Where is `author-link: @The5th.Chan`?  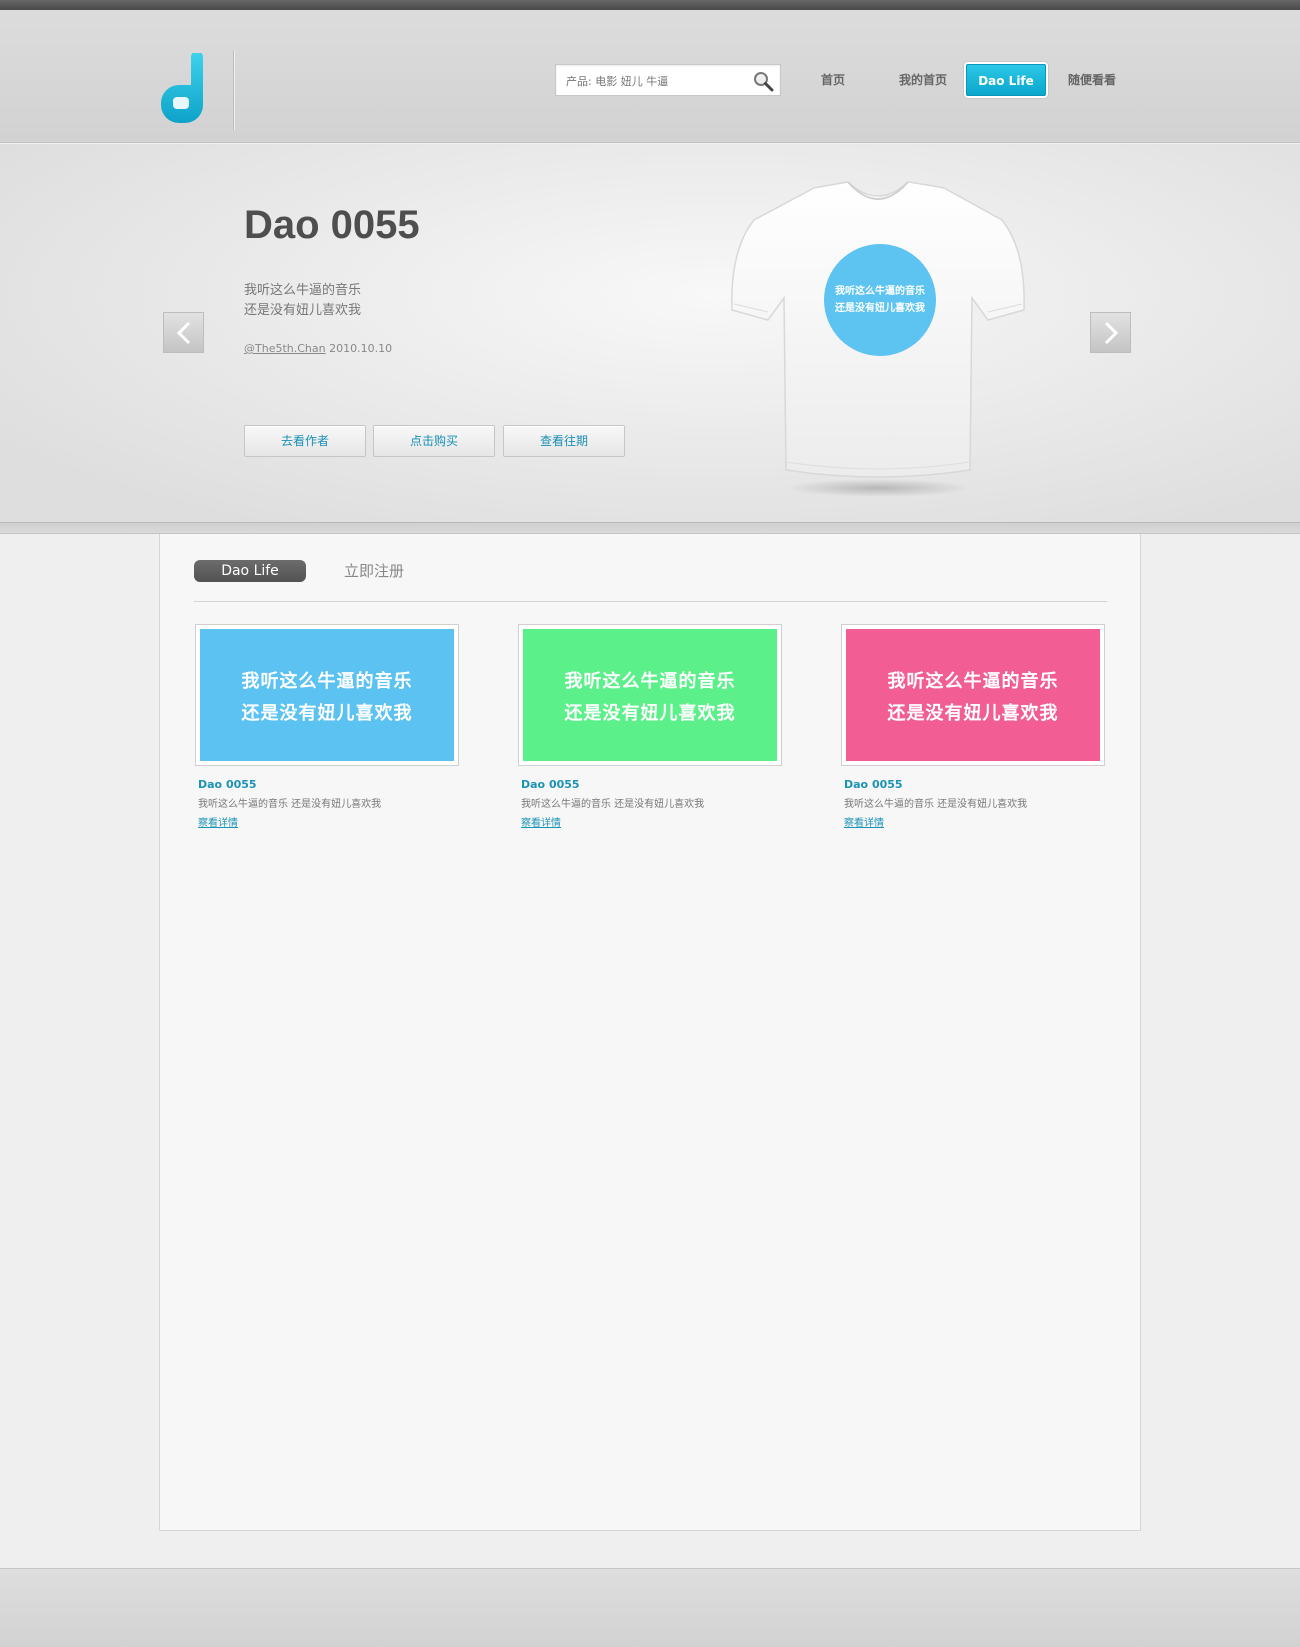
author-link: @The5th.Chan is located at coordinates (285, 348).